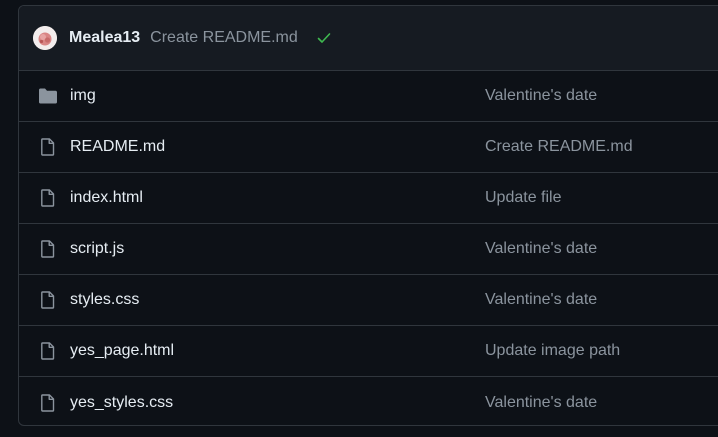  I want to click on file-commit-message: Update image path, so click(552, 351).